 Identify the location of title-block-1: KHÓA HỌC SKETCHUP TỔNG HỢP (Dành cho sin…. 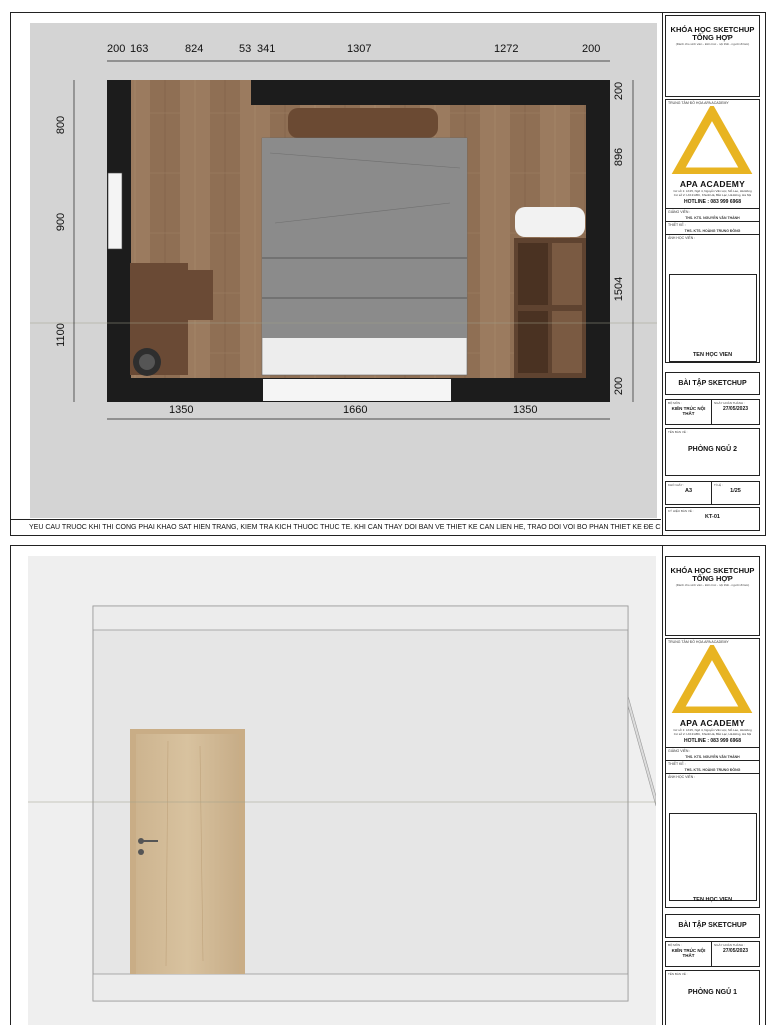
(713, 274).